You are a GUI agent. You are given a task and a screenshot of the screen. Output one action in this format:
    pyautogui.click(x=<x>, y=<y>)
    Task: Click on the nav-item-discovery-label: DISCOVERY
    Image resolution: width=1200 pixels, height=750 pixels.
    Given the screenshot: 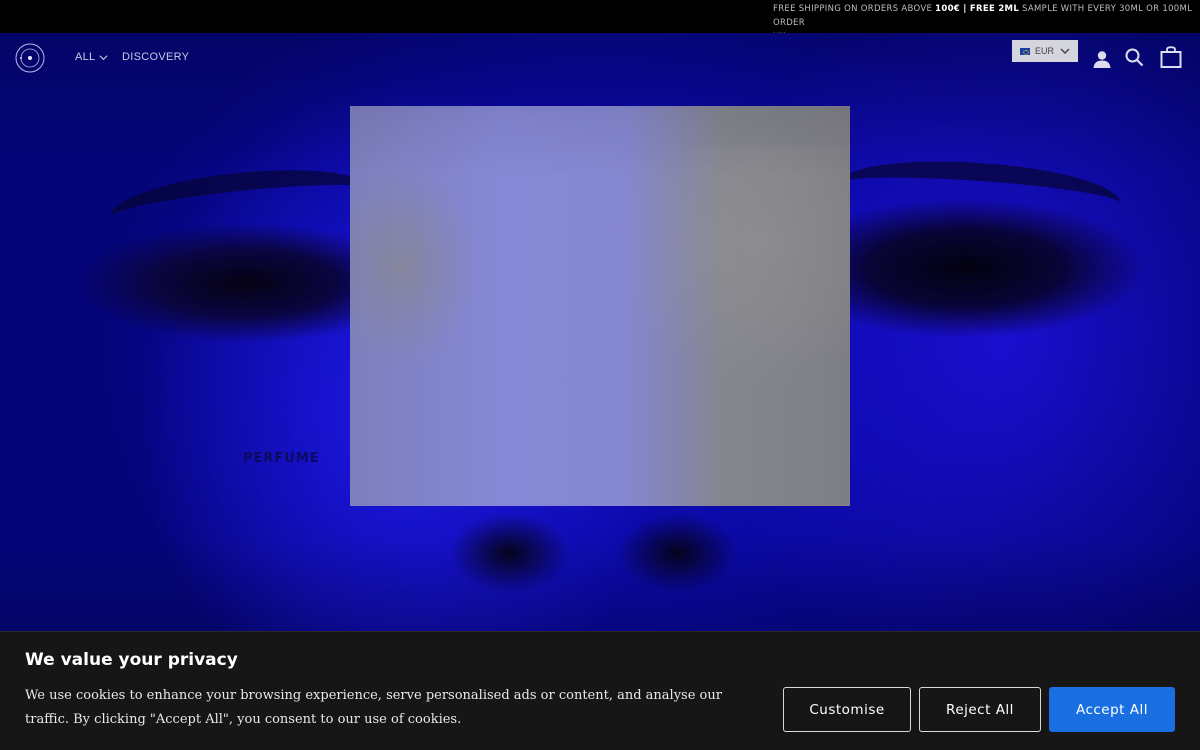 What is the action you would take?
    pyautogui.click(x=156, y=57)
    